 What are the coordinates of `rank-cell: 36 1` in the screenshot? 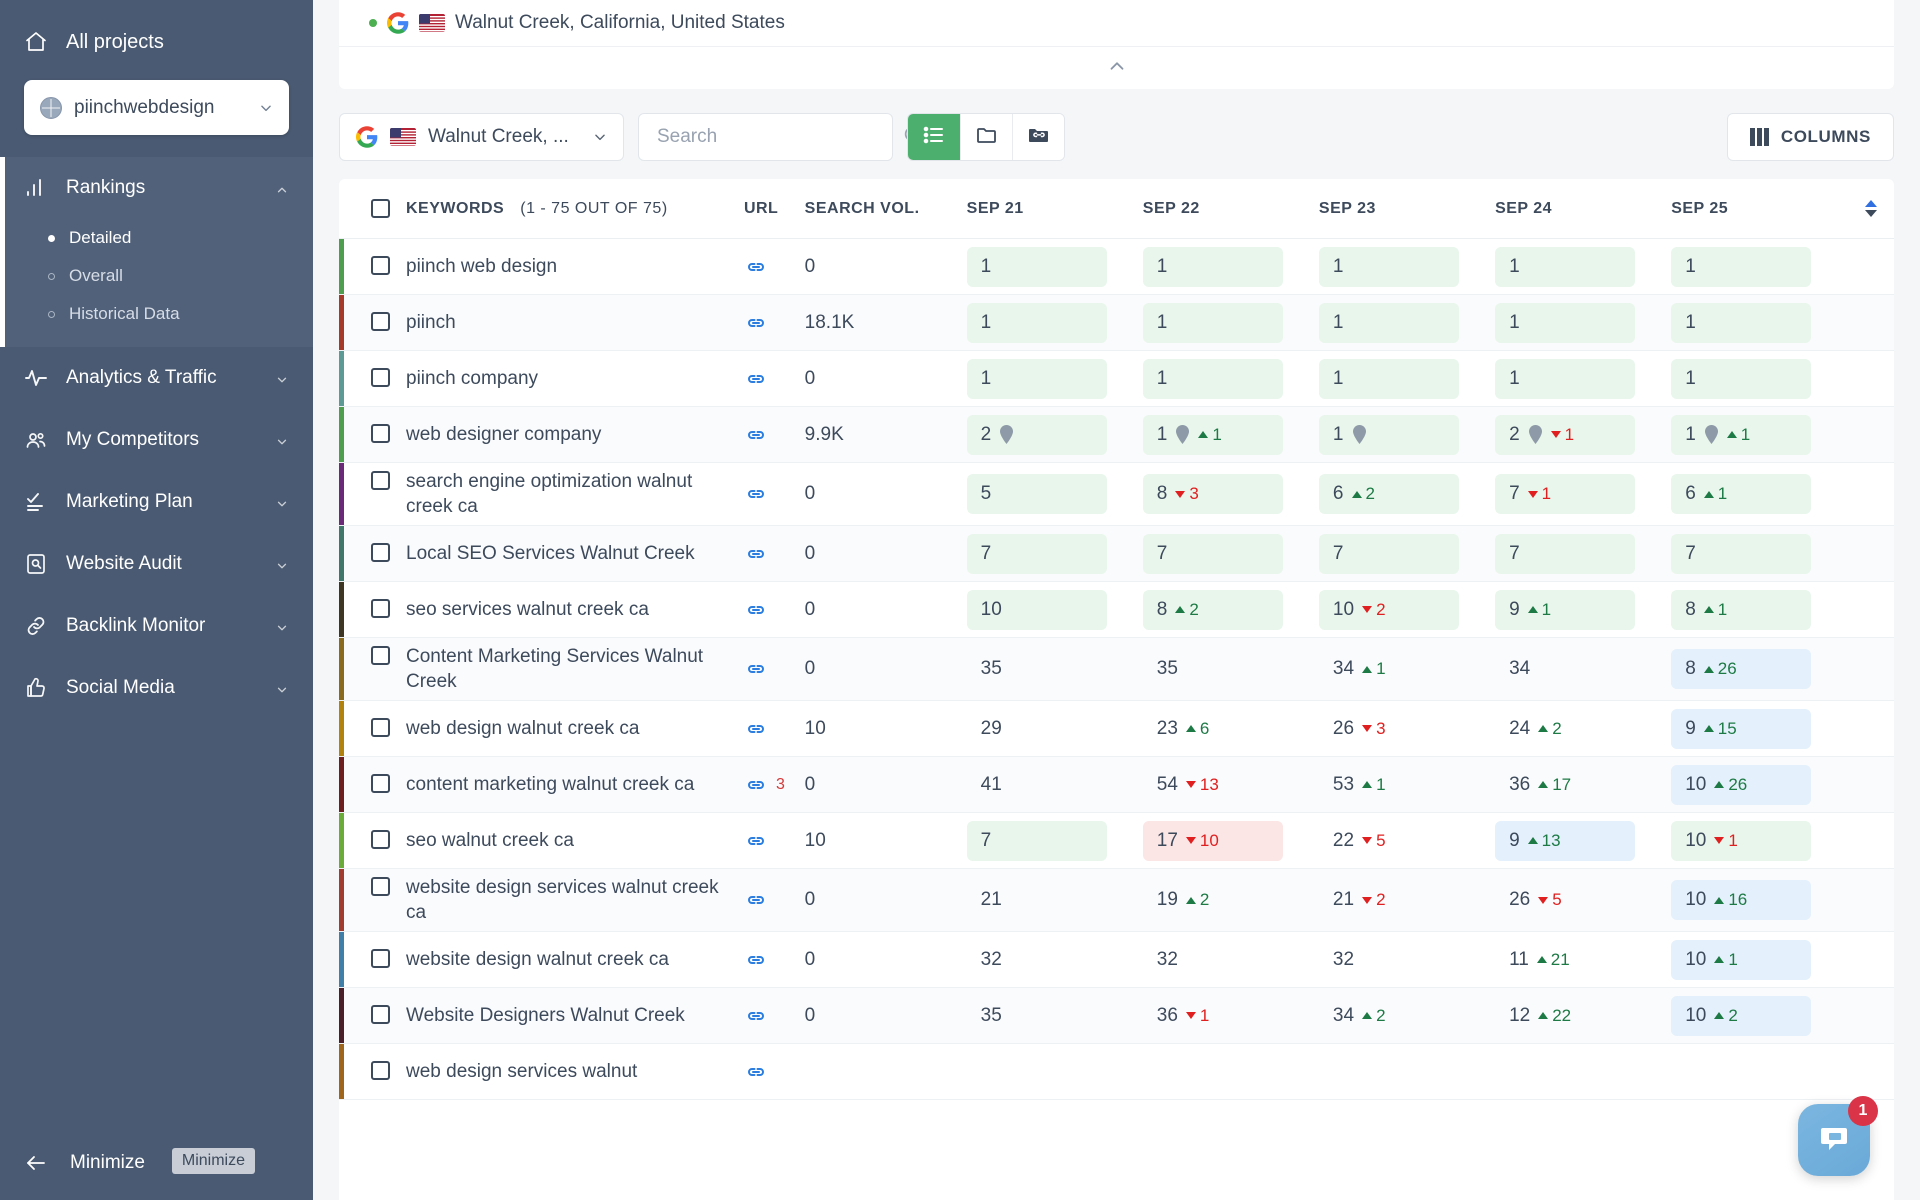 It's located at (1230, 1016).